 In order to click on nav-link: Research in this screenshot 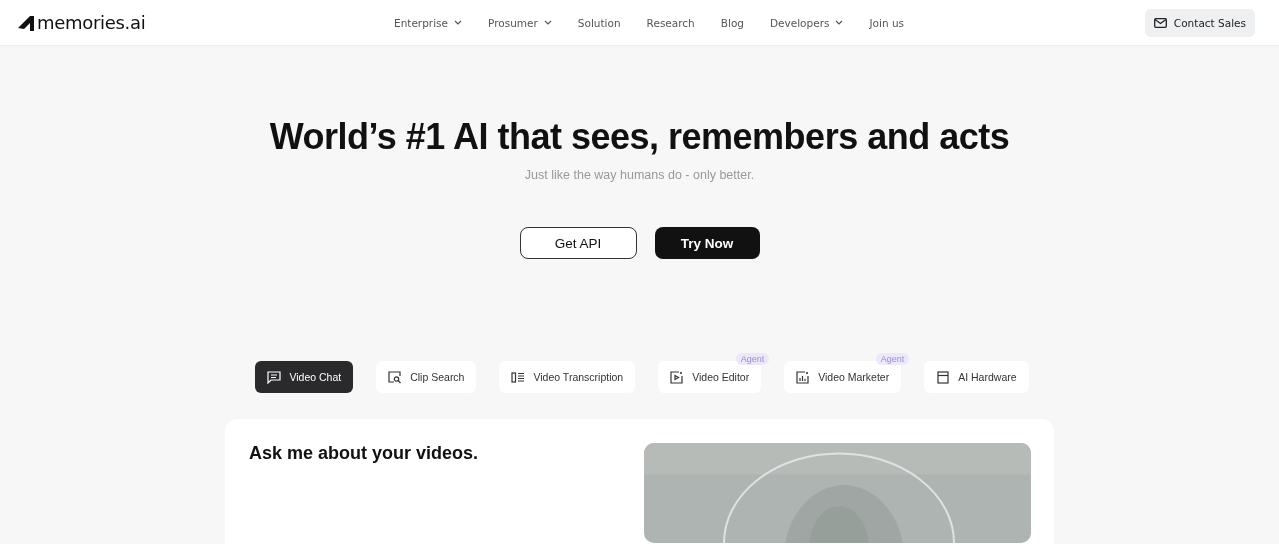, I will do `click(670, 22)`.